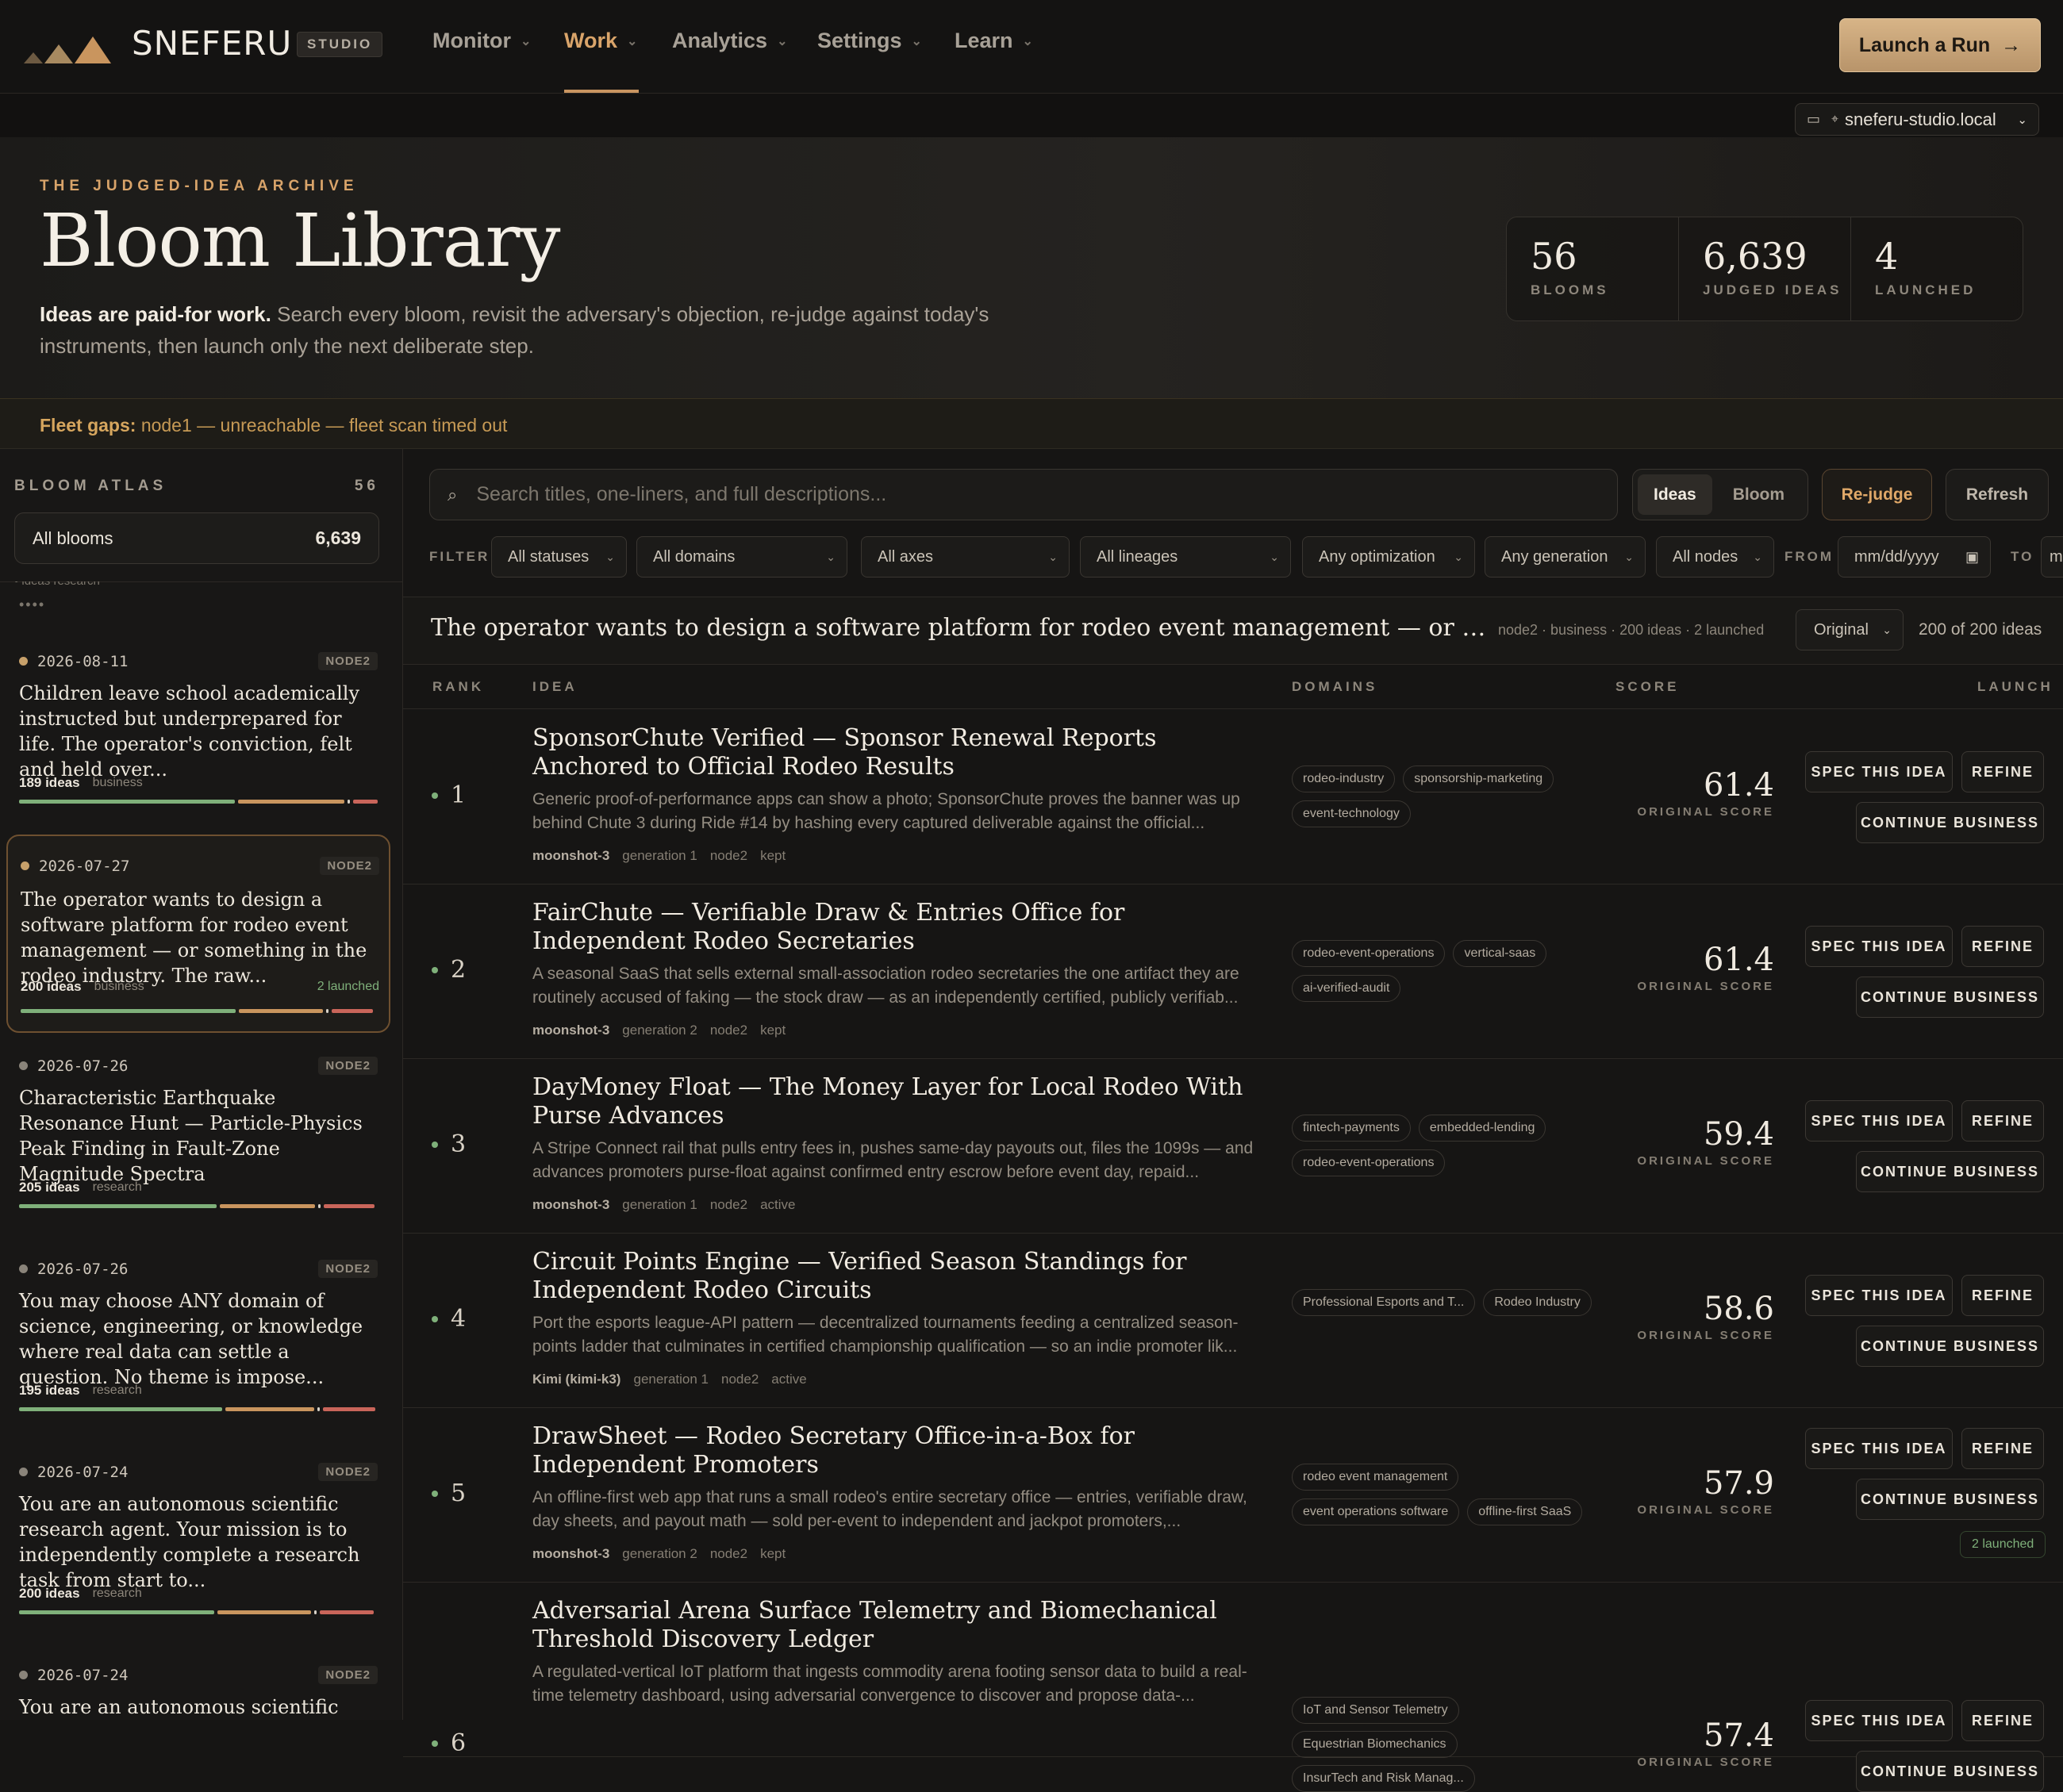 This screenshot has height=1792, width=2063. Describe the element at coordinates (1914, 557) in the screenshot. I see `from-date-input: mm/dd/yyyy ▣` at that location.